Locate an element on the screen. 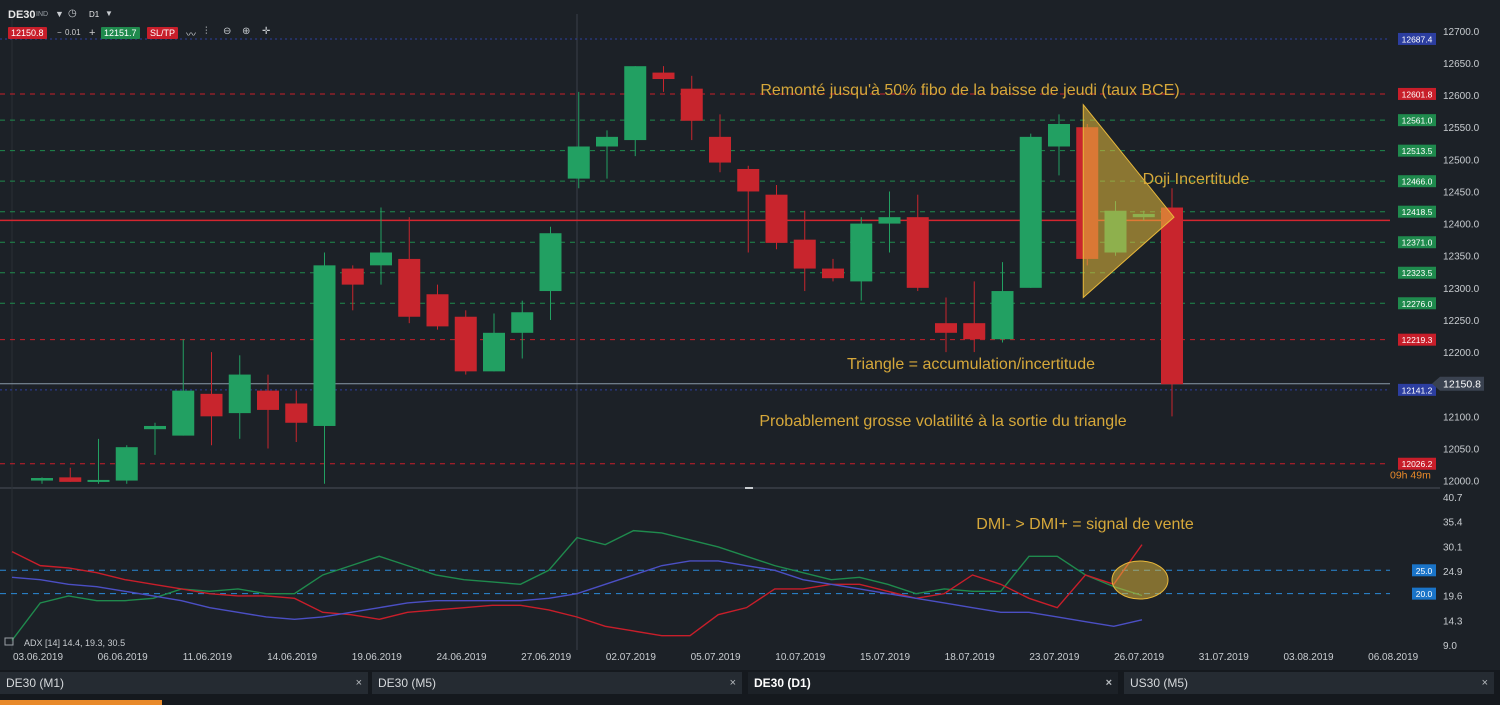 The width and height of the screenshot is (1500, 705). tab-accent-bar is located at coordinates (81, 702).